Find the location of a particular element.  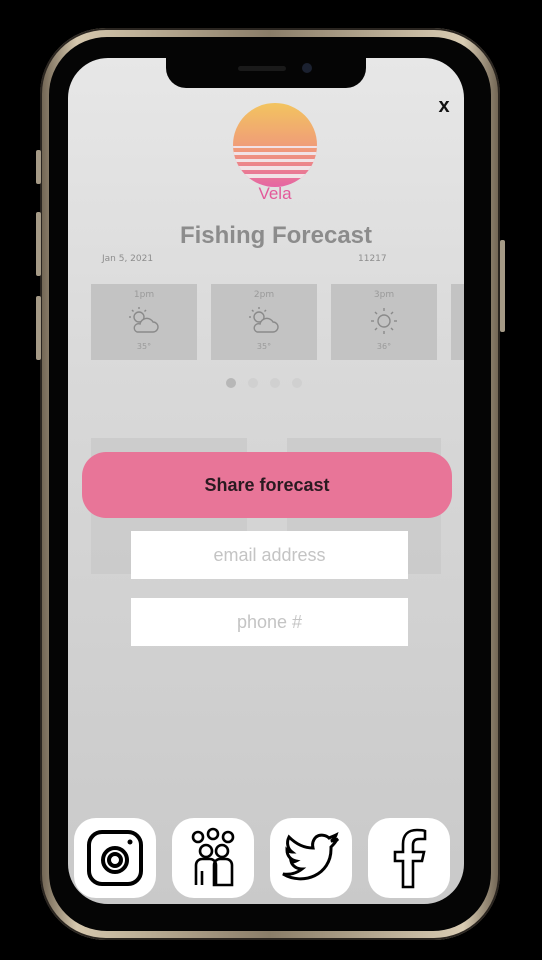

group-icon is located at coordinates (213, 857).